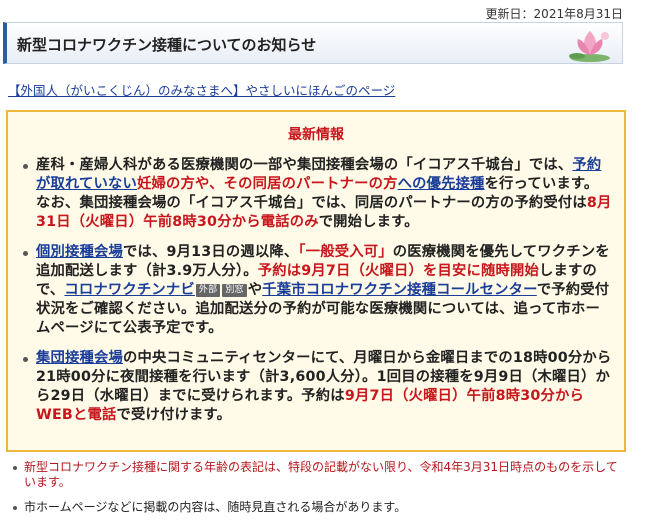 The height and width of the screenshot is (525, 645). I want to click on note-content-revision: 市ホームページなどに掲載の内容は、随時見直される場合があります。, so click(315, 507).